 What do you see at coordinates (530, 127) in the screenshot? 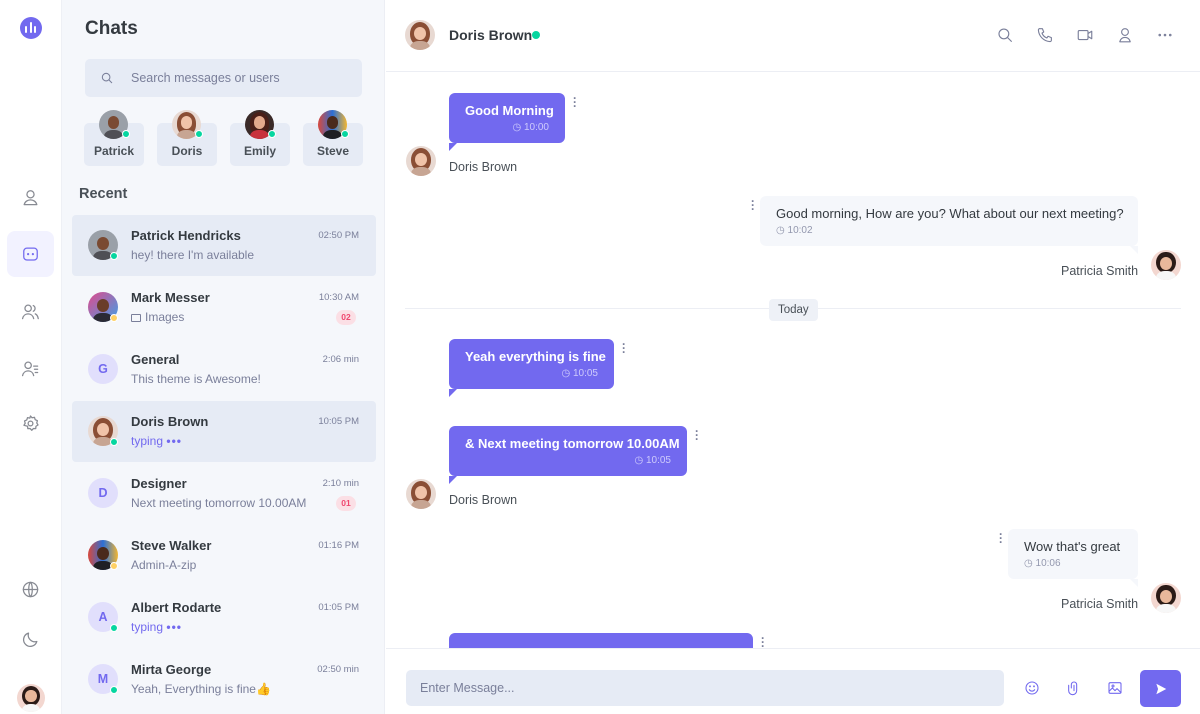
I see `message-time: ◷ 10:00` at bounding box center [530, 127].